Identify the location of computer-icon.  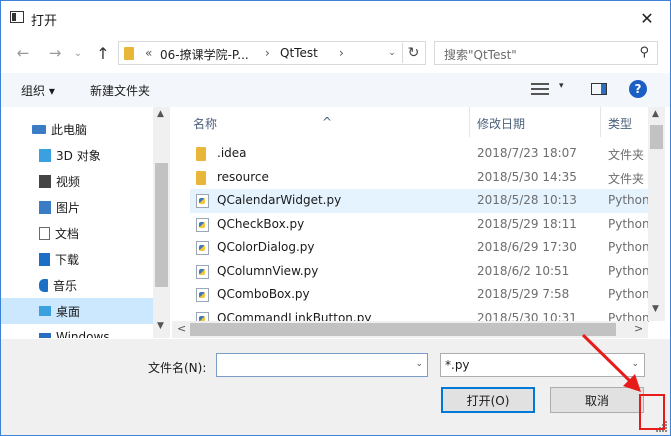
(39, 129).